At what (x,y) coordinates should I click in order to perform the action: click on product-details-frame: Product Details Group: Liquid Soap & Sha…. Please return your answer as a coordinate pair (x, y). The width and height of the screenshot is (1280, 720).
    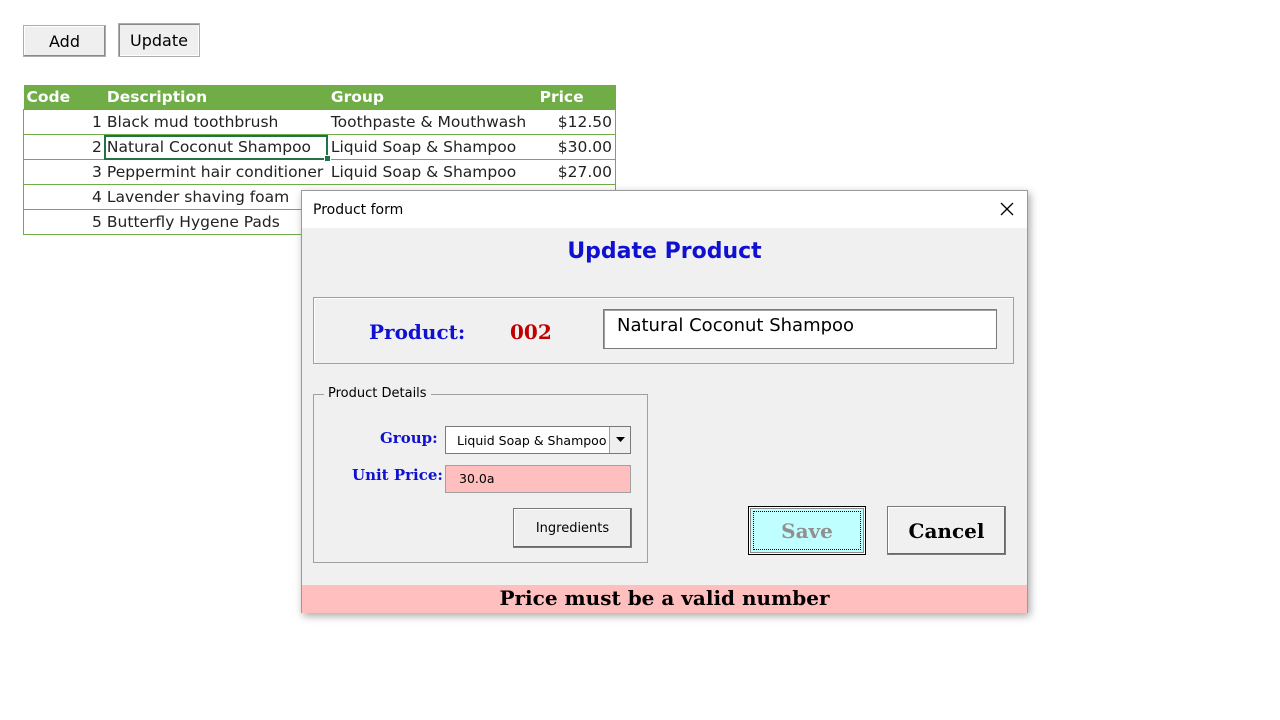
    Looking at the image, I should click on (480, 474).